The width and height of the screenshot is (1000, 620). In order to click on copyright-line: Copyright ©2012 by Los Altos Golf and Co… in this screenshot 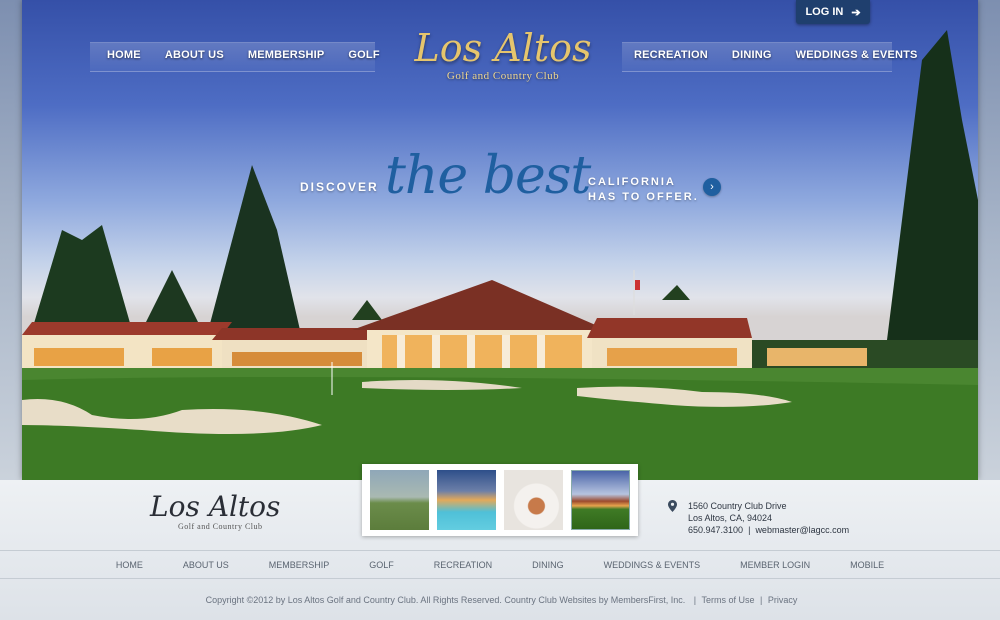, I will do `click(500, 600)`.